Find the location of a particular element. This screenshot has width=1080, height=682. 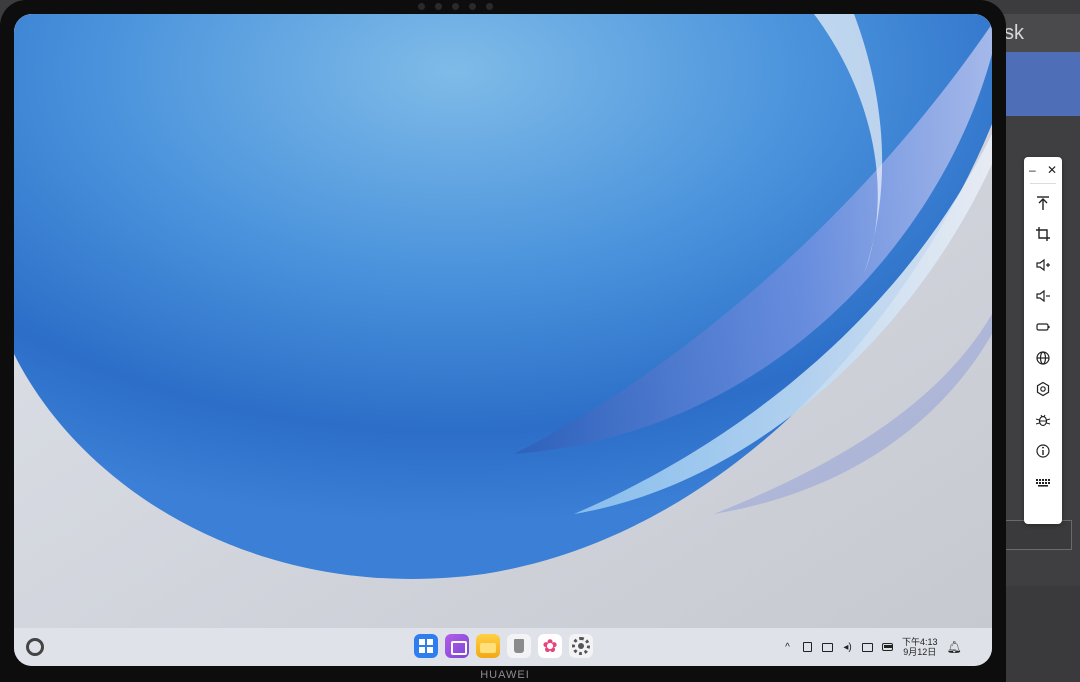

dock: ✿ is located at coordinates (503, 646).